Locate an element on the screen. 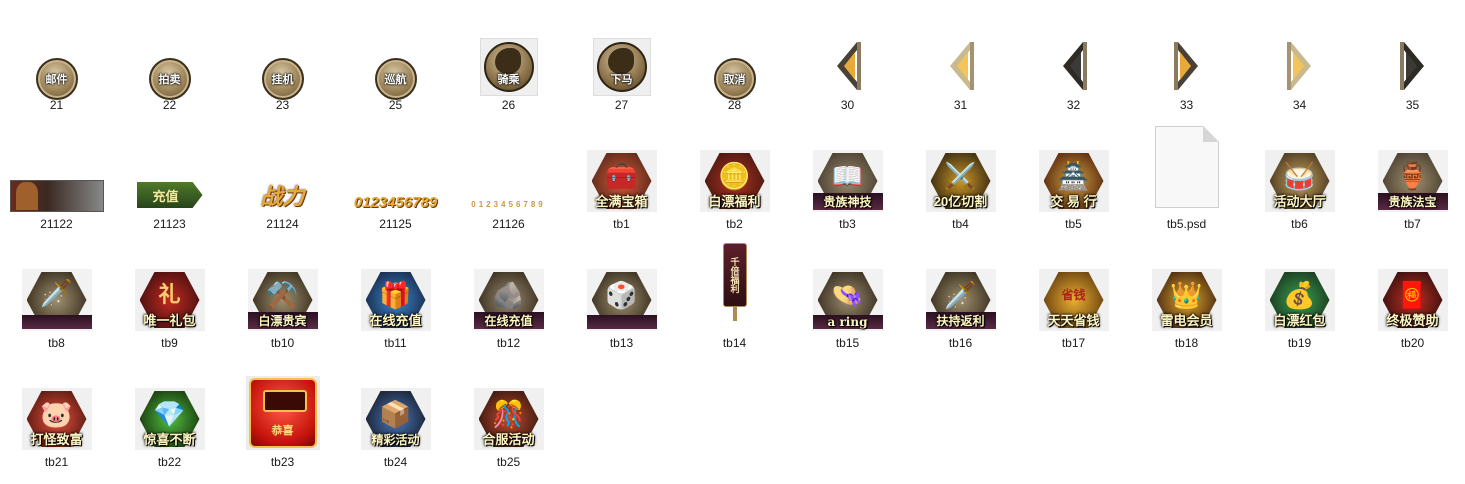  file-item-tb18: 👑 雷电会员 tb18 is located at coordinates (1186, 302).